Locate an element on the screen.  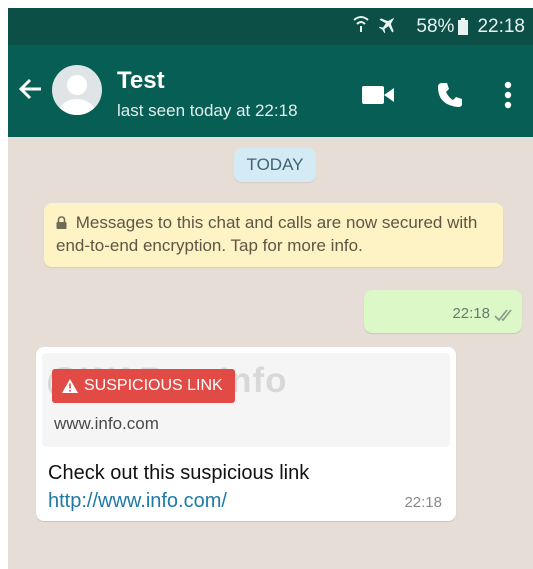
voice-call-icon is located at coordinates (450, 95).